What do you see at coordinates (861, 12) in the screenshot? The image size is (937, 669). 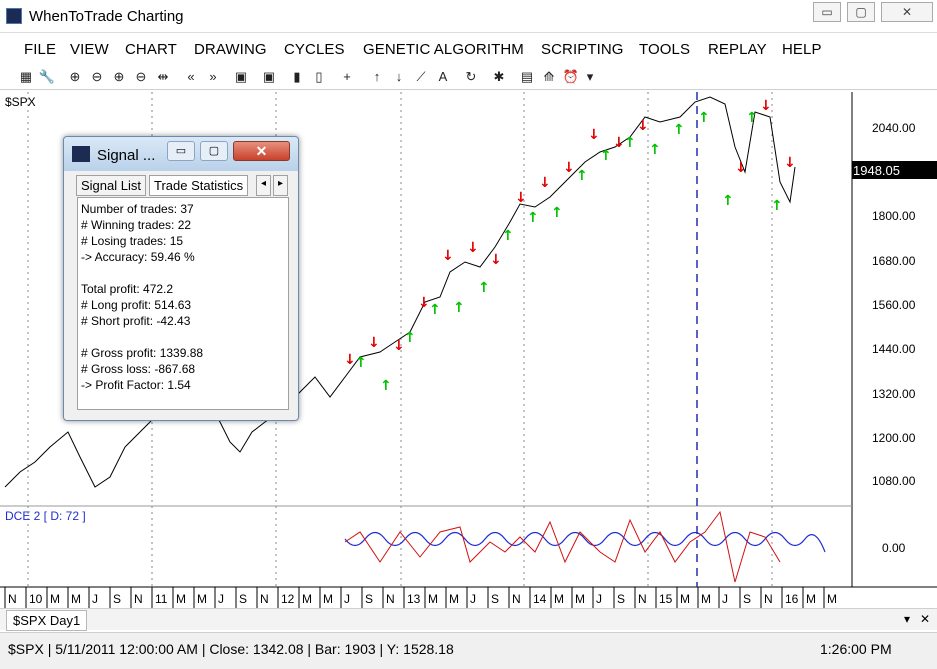 I see `maximize-button: ▢` at bounding box center [861, 12].